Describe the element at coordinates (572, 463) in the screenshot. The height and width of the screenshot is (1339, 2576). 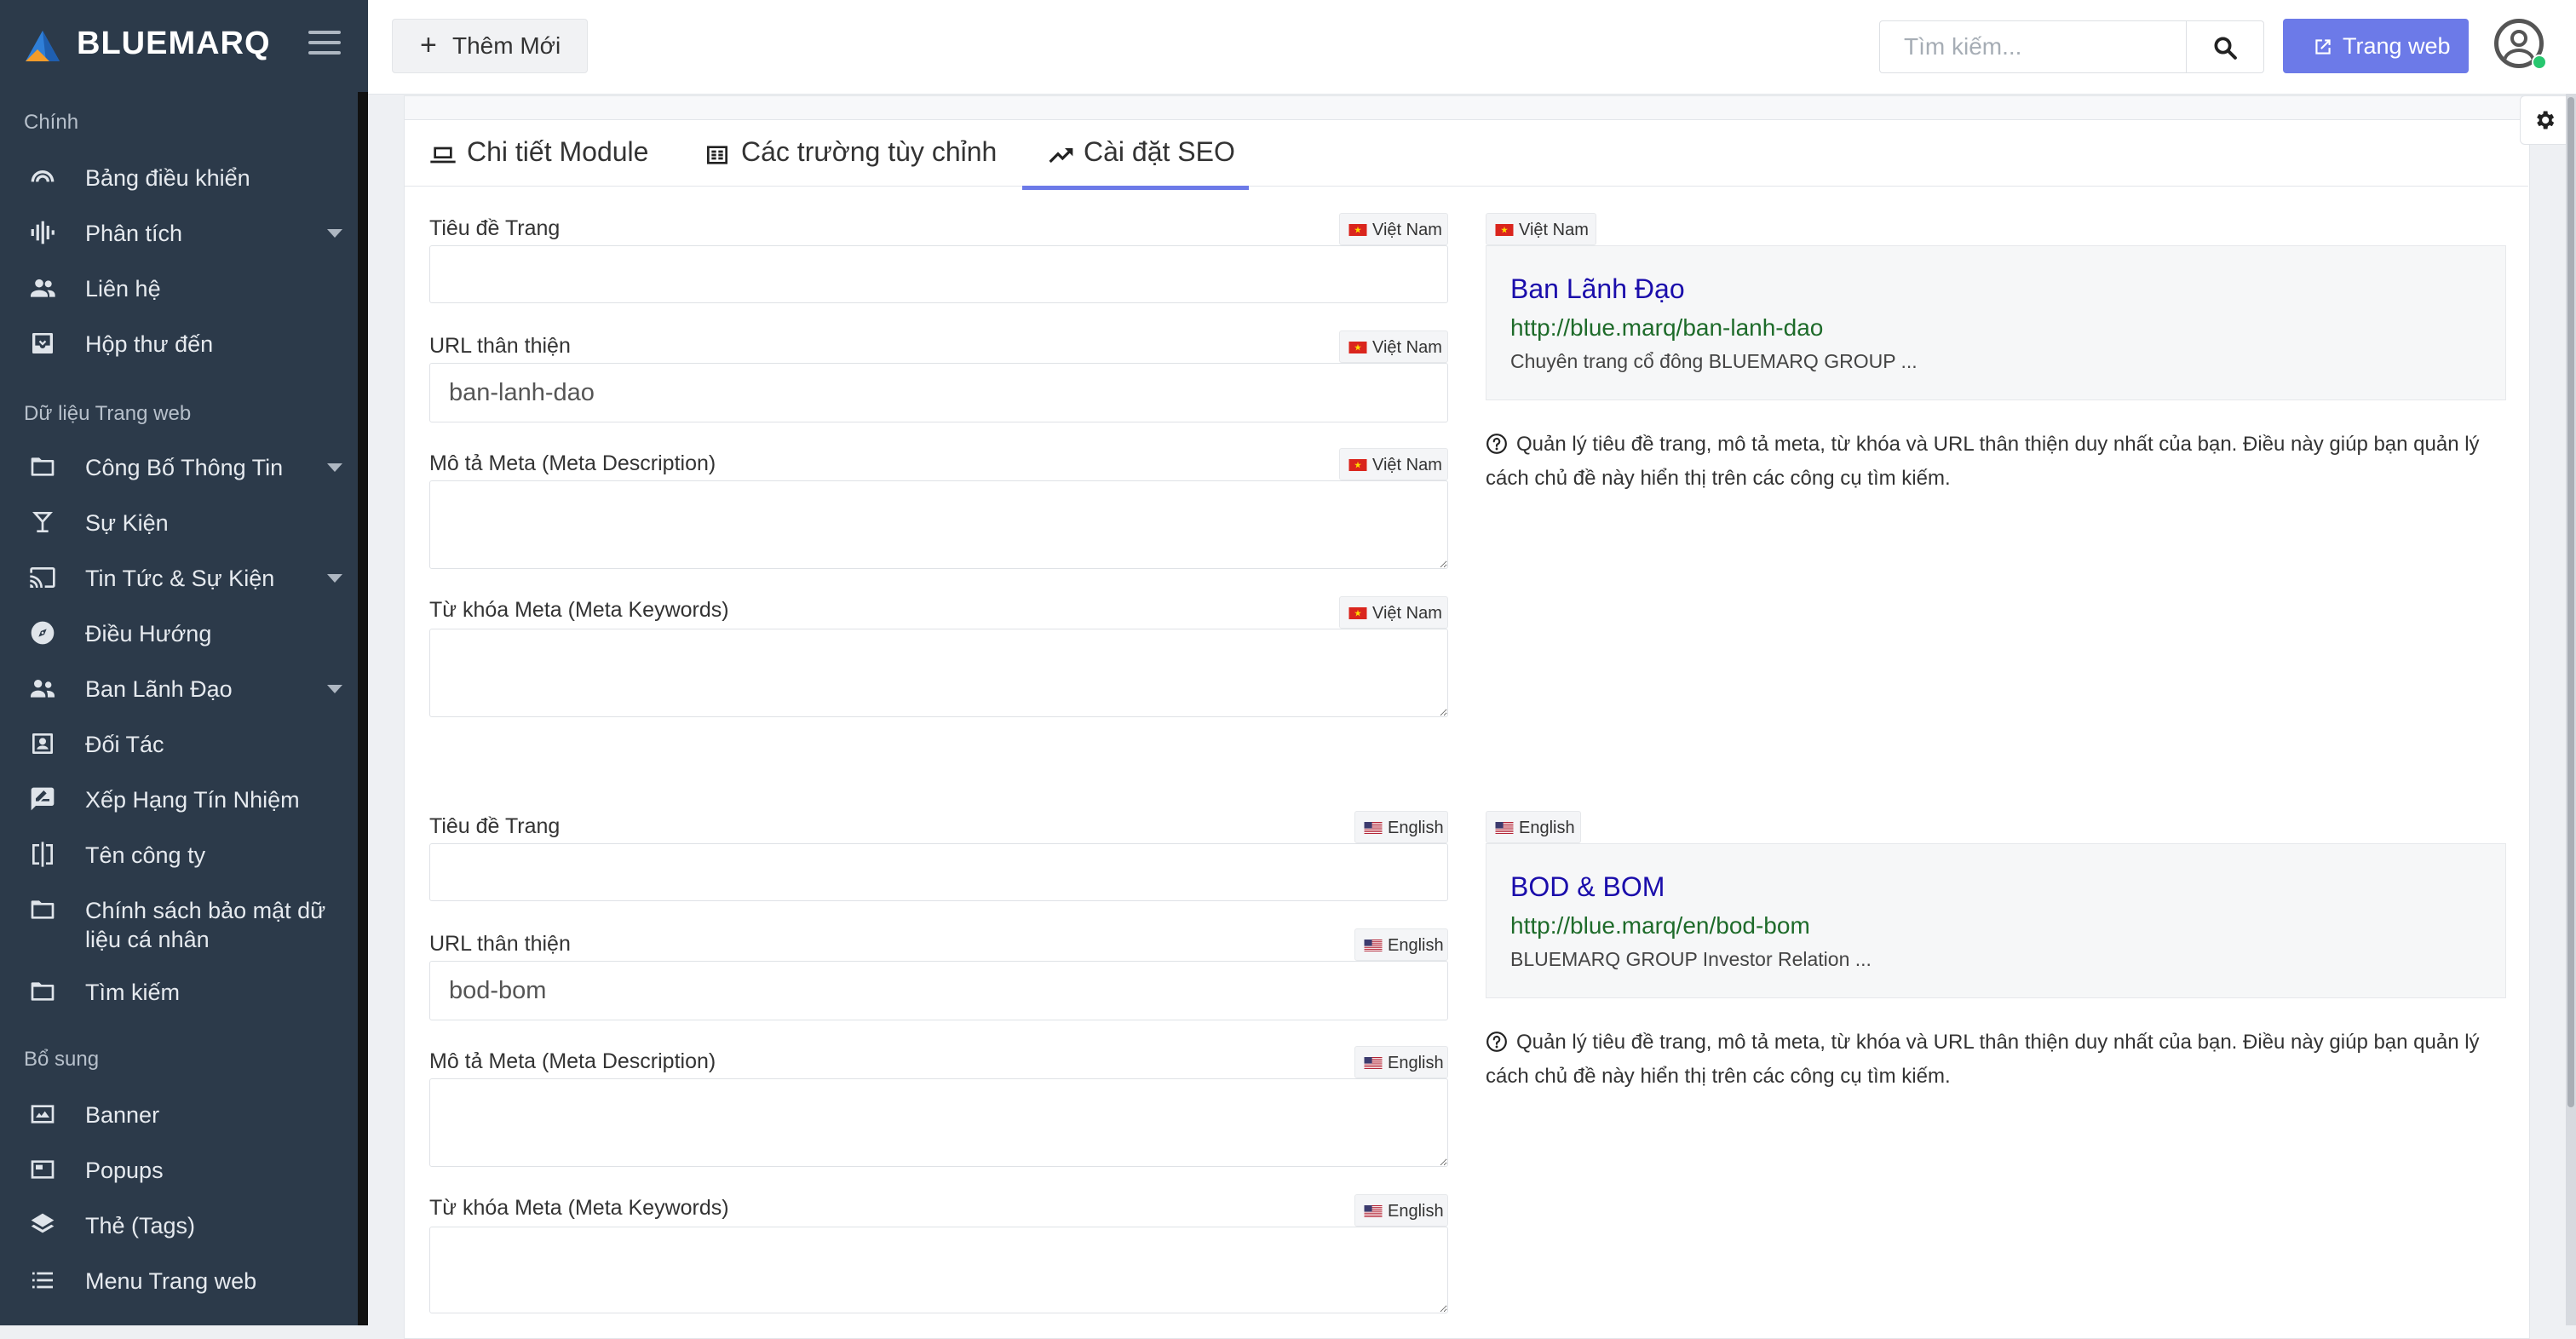
I see `meta-description-label: Mô tả Meta (Meta Description)` at that location.